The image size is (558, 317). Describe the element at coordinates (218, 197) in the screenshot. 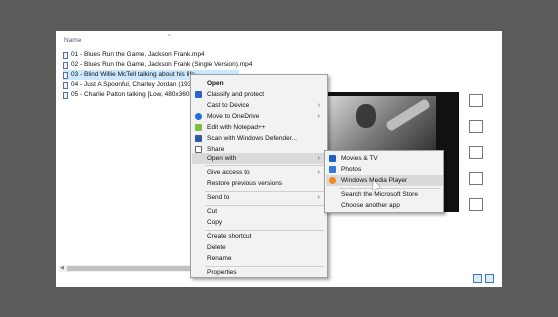

I see `menu-item-label: Send to` at that location.